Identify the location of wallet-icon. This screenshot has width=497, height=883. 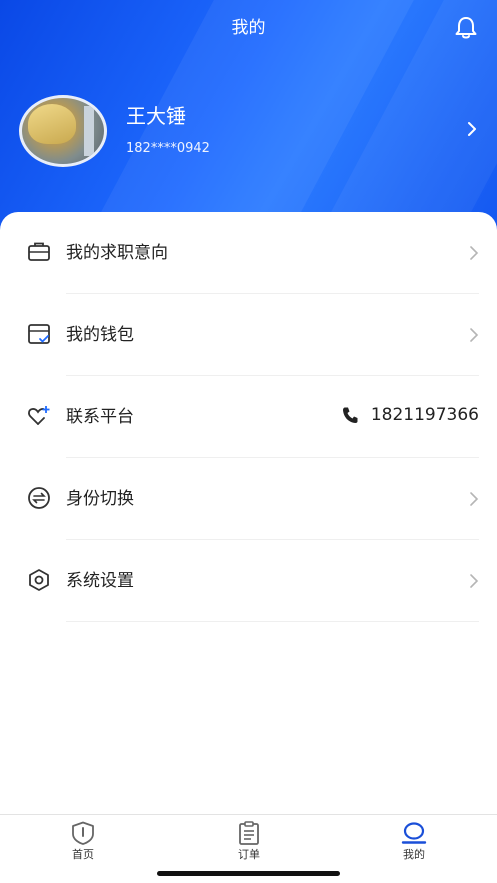
(39, 334).